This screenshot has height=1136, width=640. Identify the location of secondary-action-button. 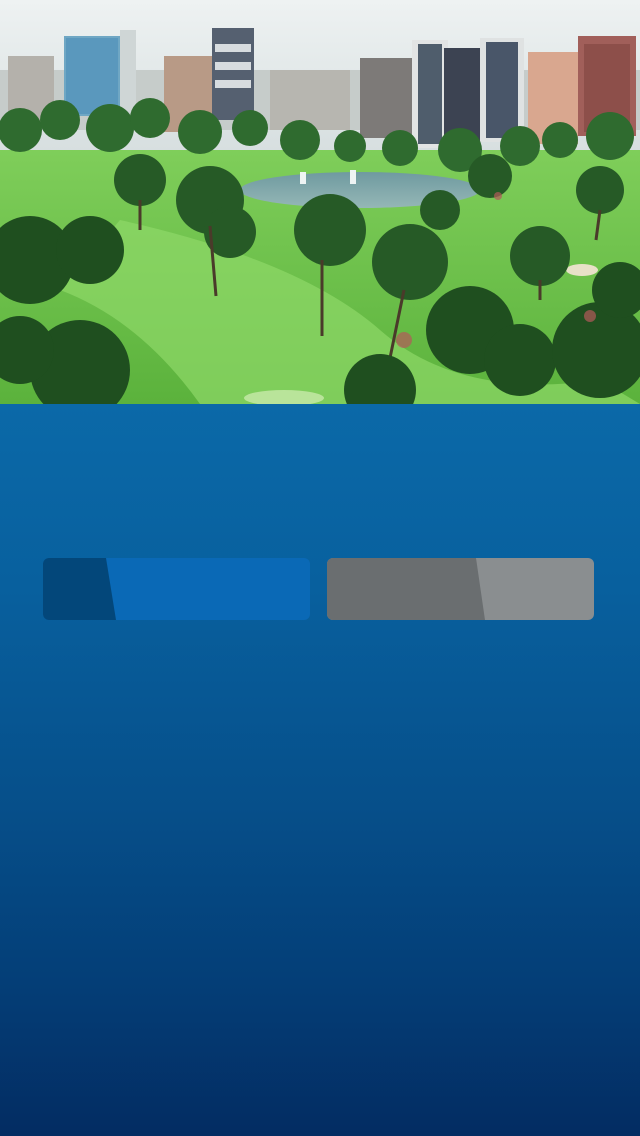
(460, 589).